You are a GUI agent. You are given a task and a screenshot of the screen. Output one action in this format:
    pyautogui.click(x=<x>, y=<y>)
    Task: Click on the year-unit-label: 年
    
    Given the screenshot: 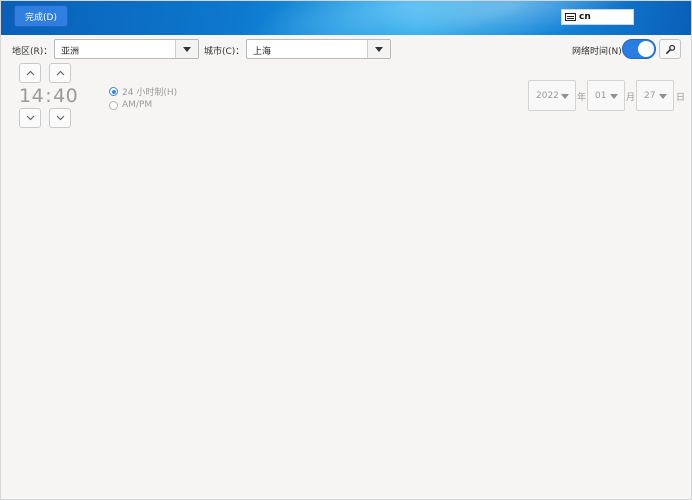 What is the action you would take?
    pyautogui.click(x=582, y=98)
    